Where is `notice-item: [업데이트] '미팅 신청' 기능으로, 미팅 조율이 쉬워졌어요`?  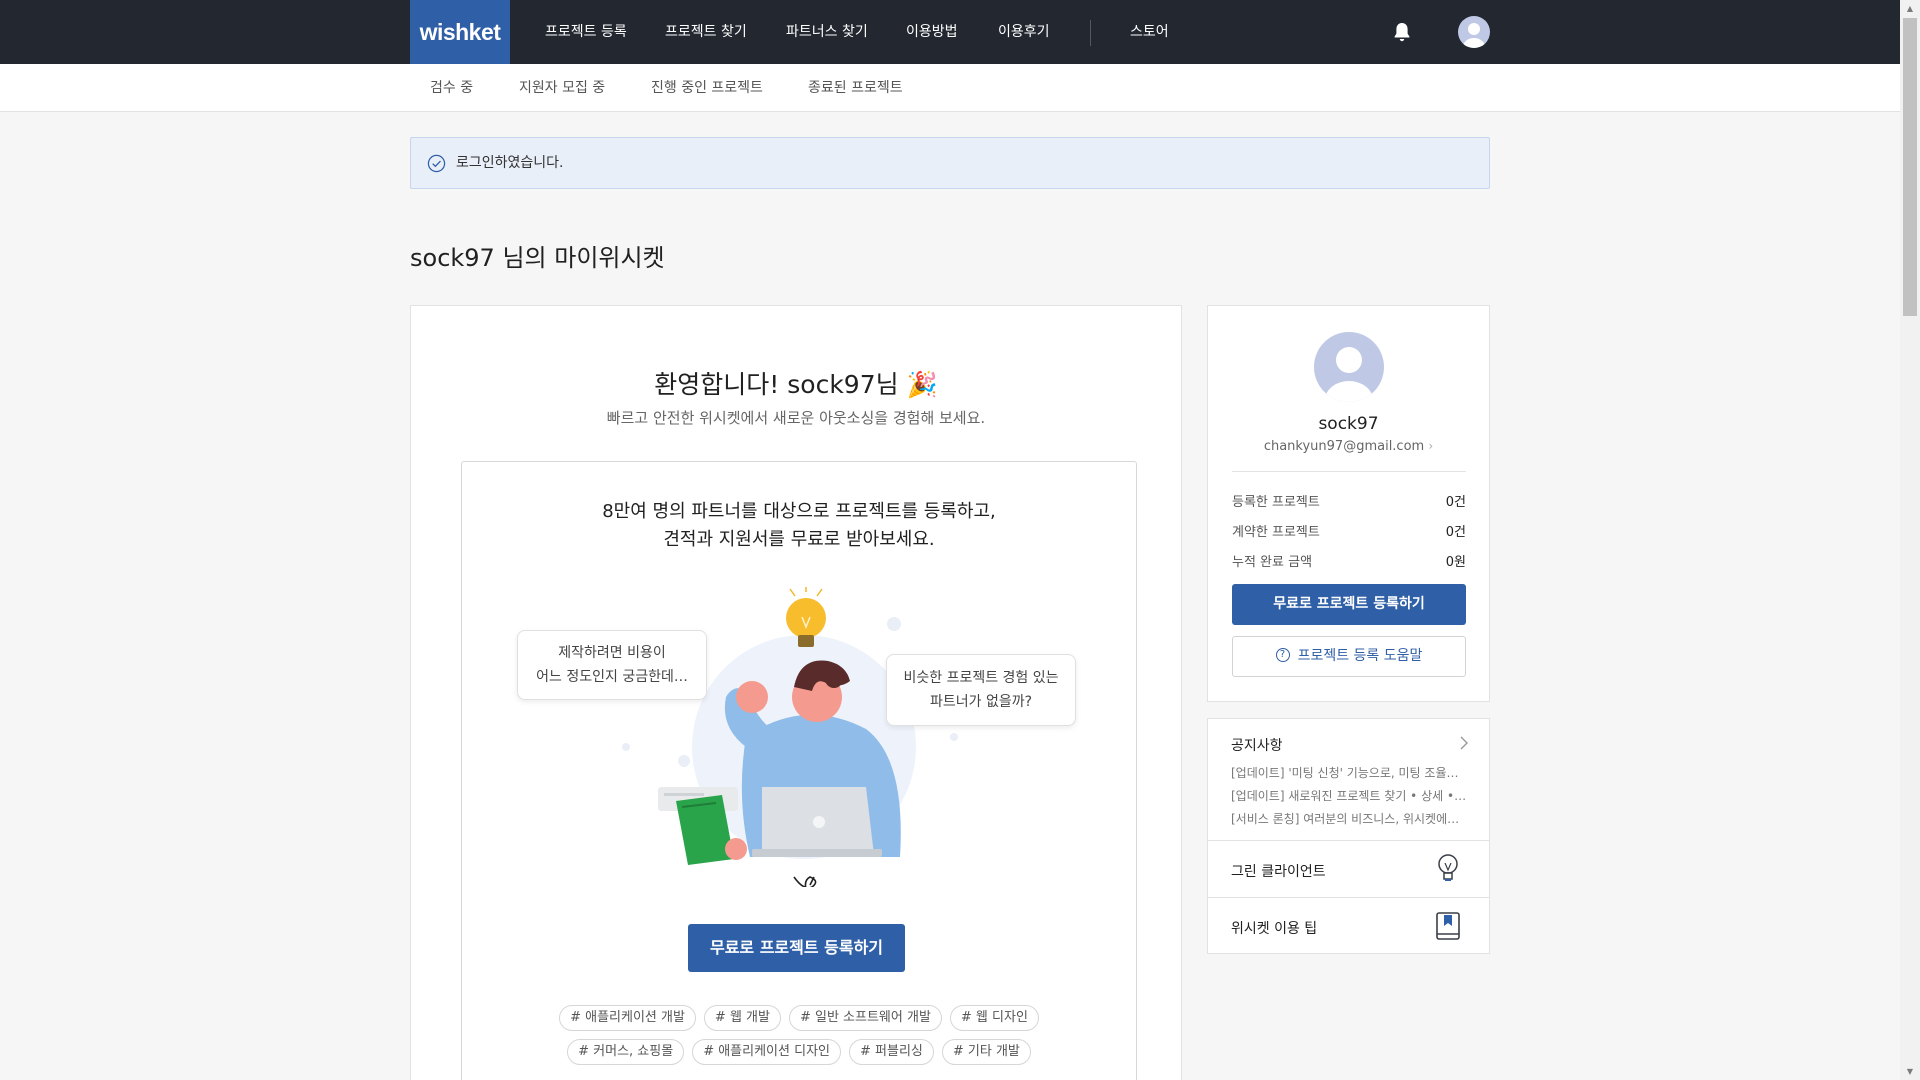 notice-item: [업데이트] '미팅 신청' 기능으로, 미팅 조율이 쉬워졌어요 is located at coordinates (1349, 772).